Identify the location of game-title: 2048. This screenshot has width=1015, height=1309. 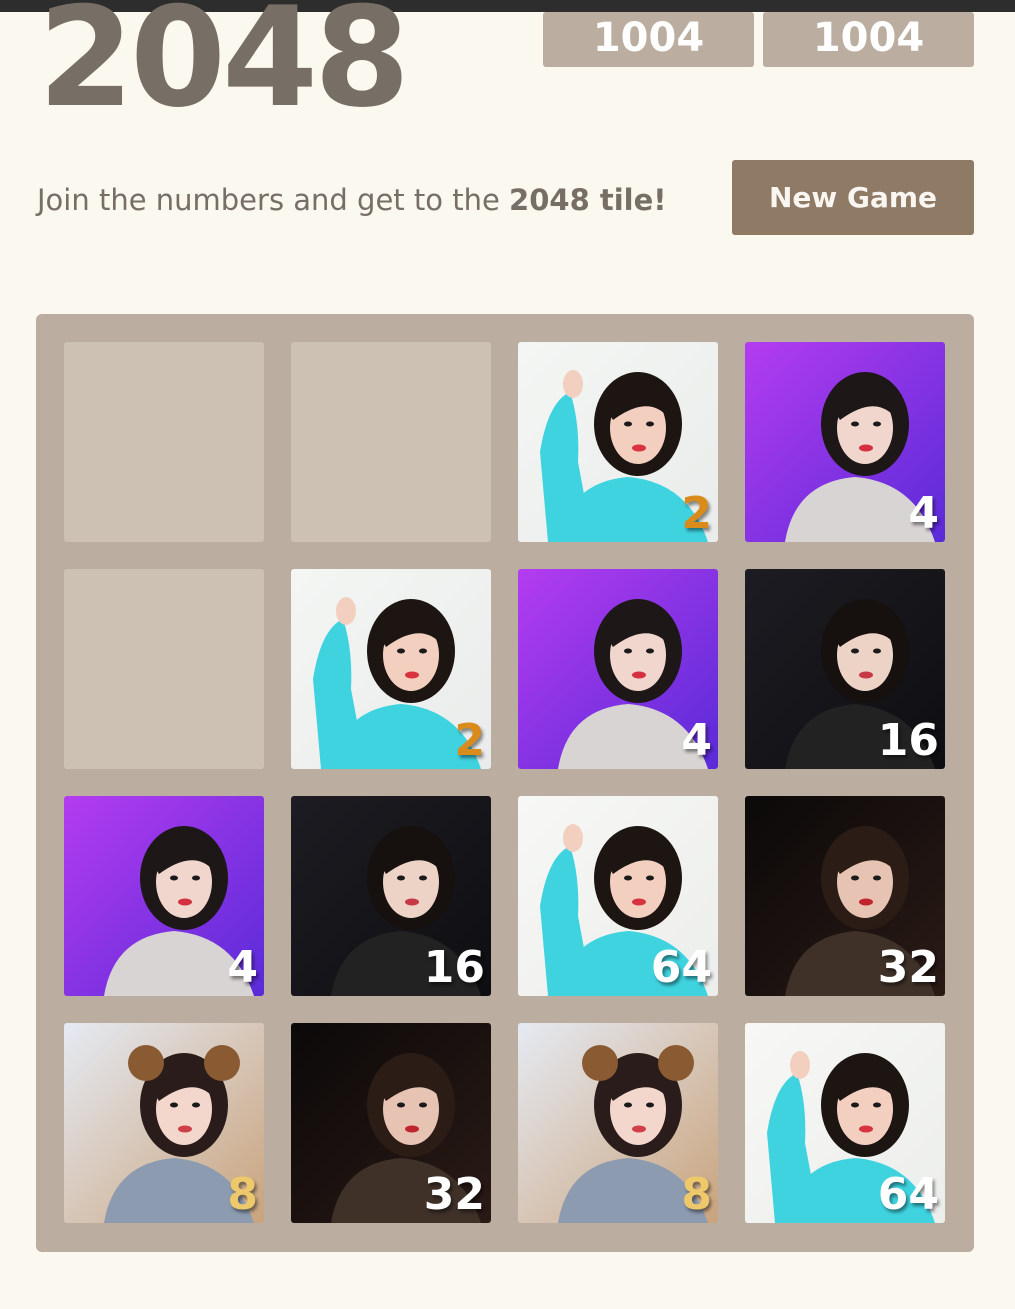
(224, 69).